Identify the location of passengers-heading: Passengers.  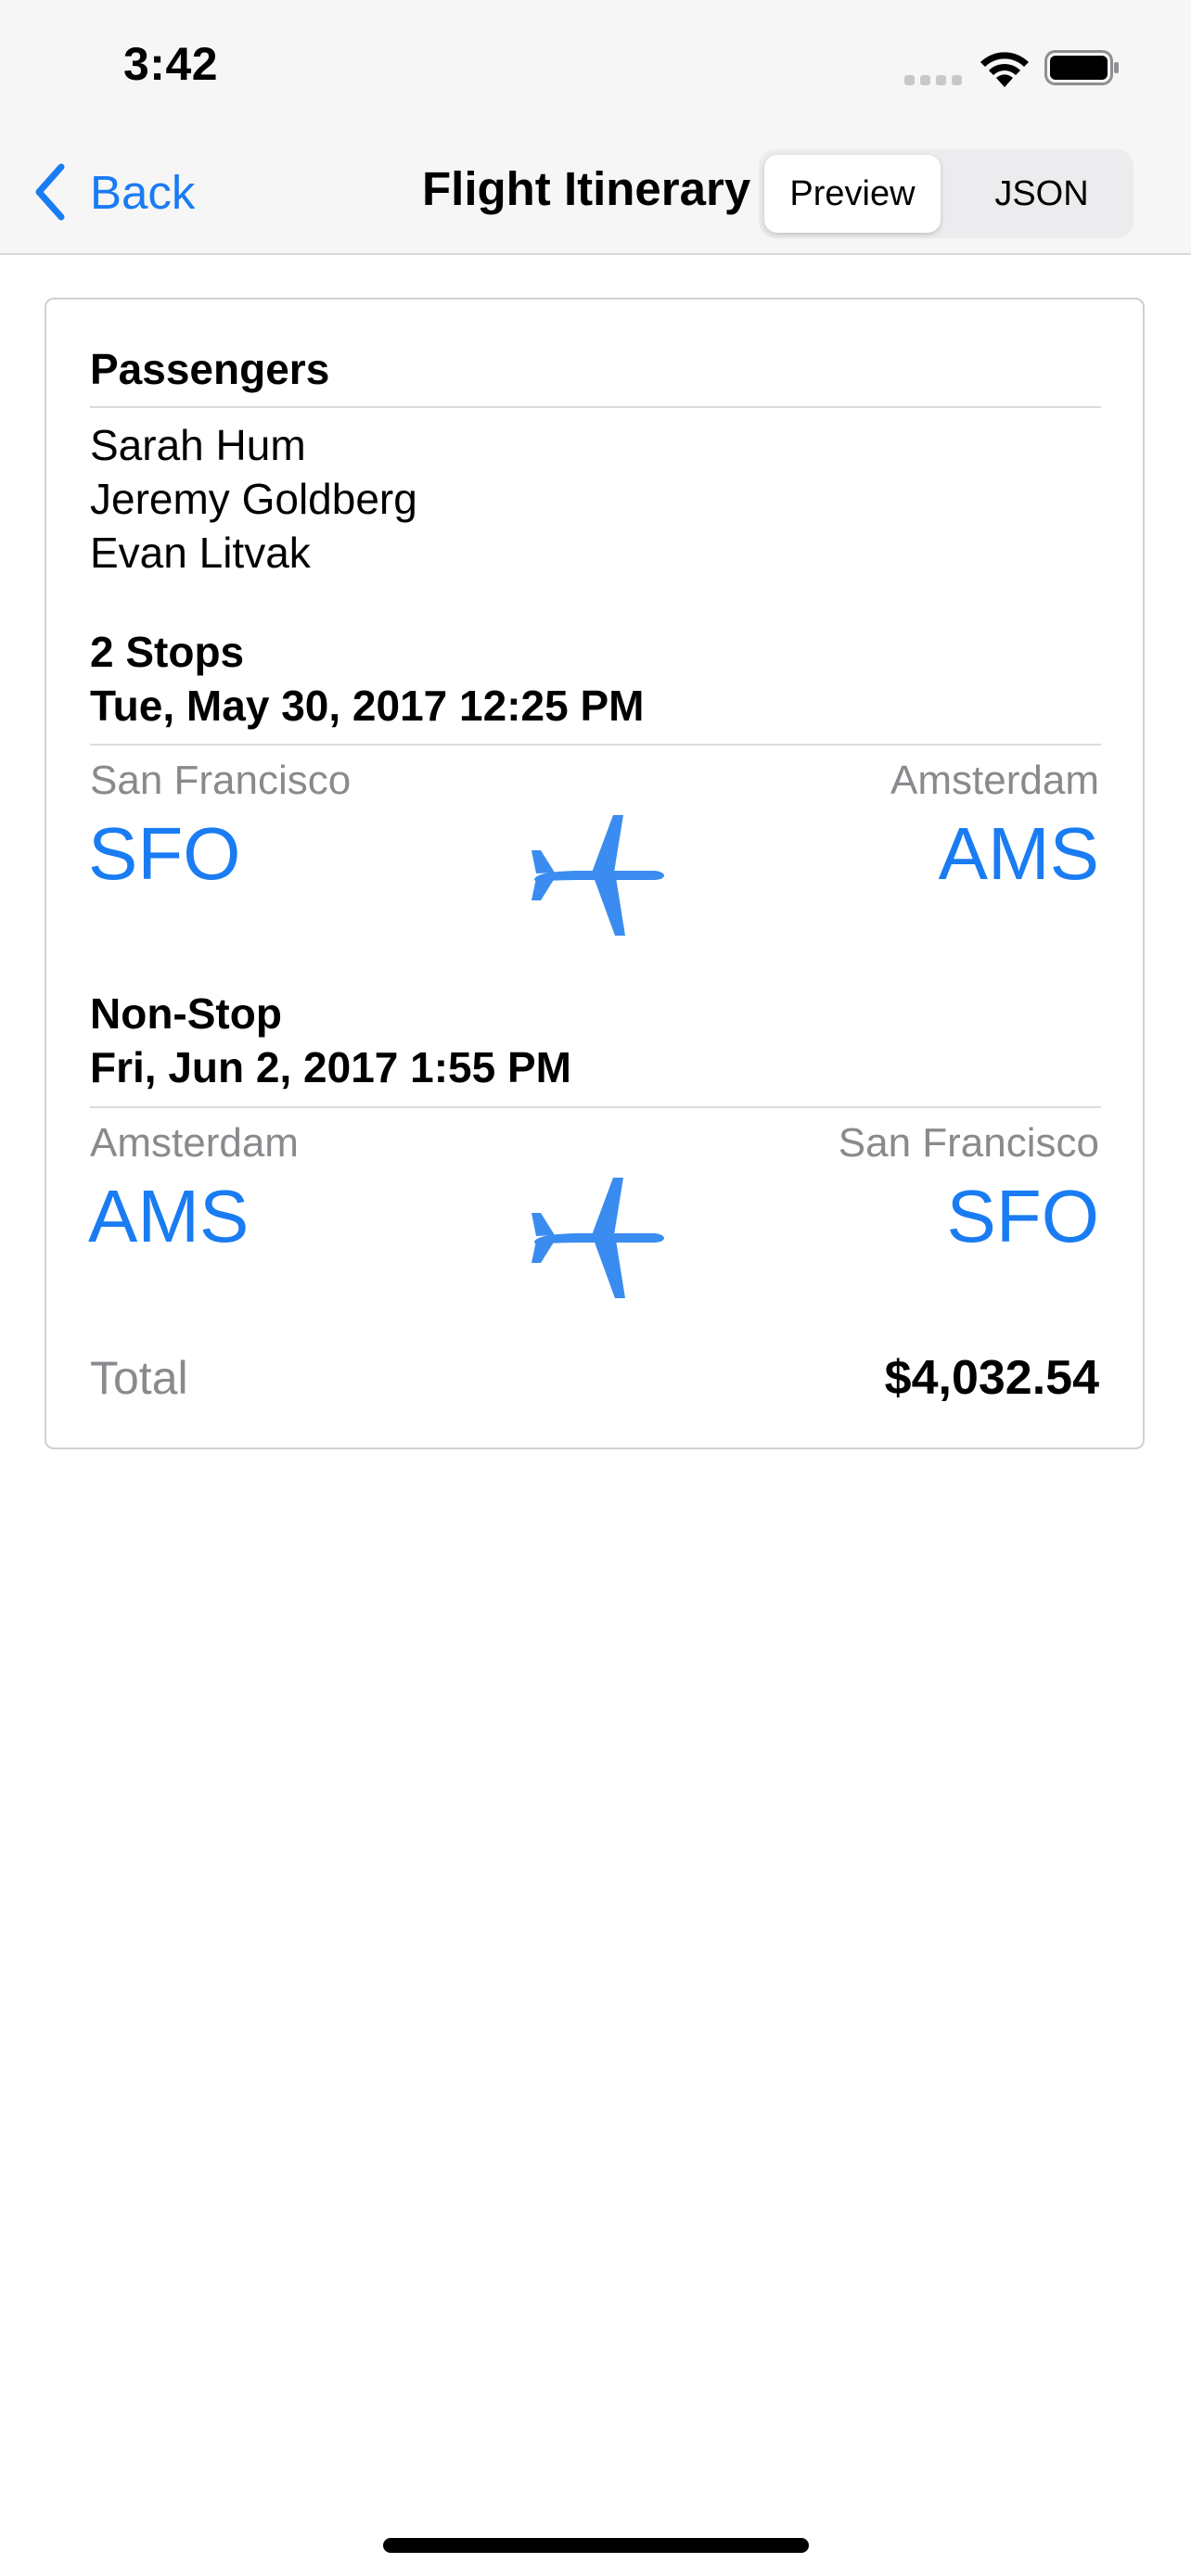
(210, 369).